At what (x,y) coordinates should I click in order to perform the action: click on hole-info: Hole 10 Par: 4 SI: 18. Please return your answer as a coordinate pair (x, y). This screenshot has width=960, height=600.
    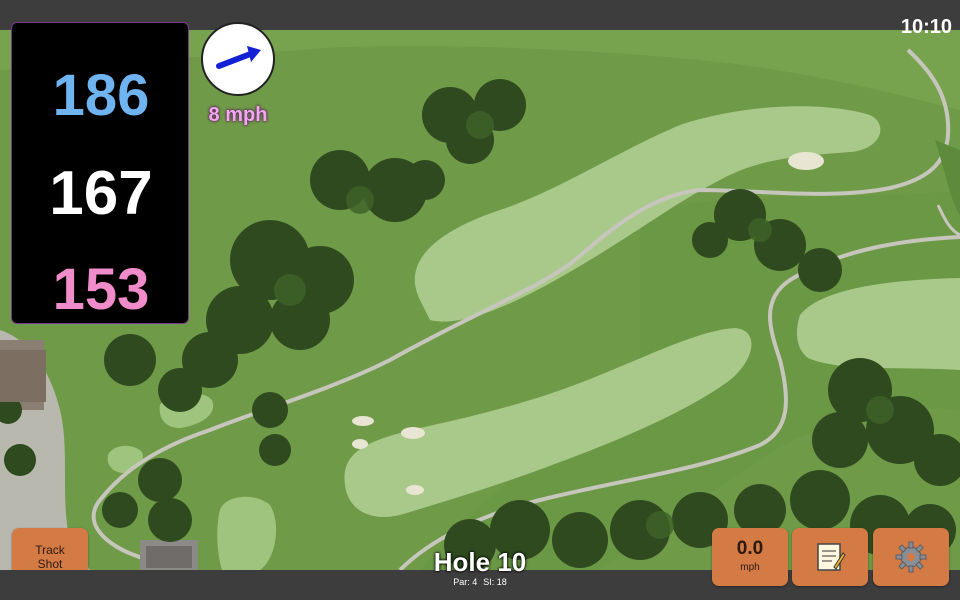
    Looking at the image, I should click on (480, 567).